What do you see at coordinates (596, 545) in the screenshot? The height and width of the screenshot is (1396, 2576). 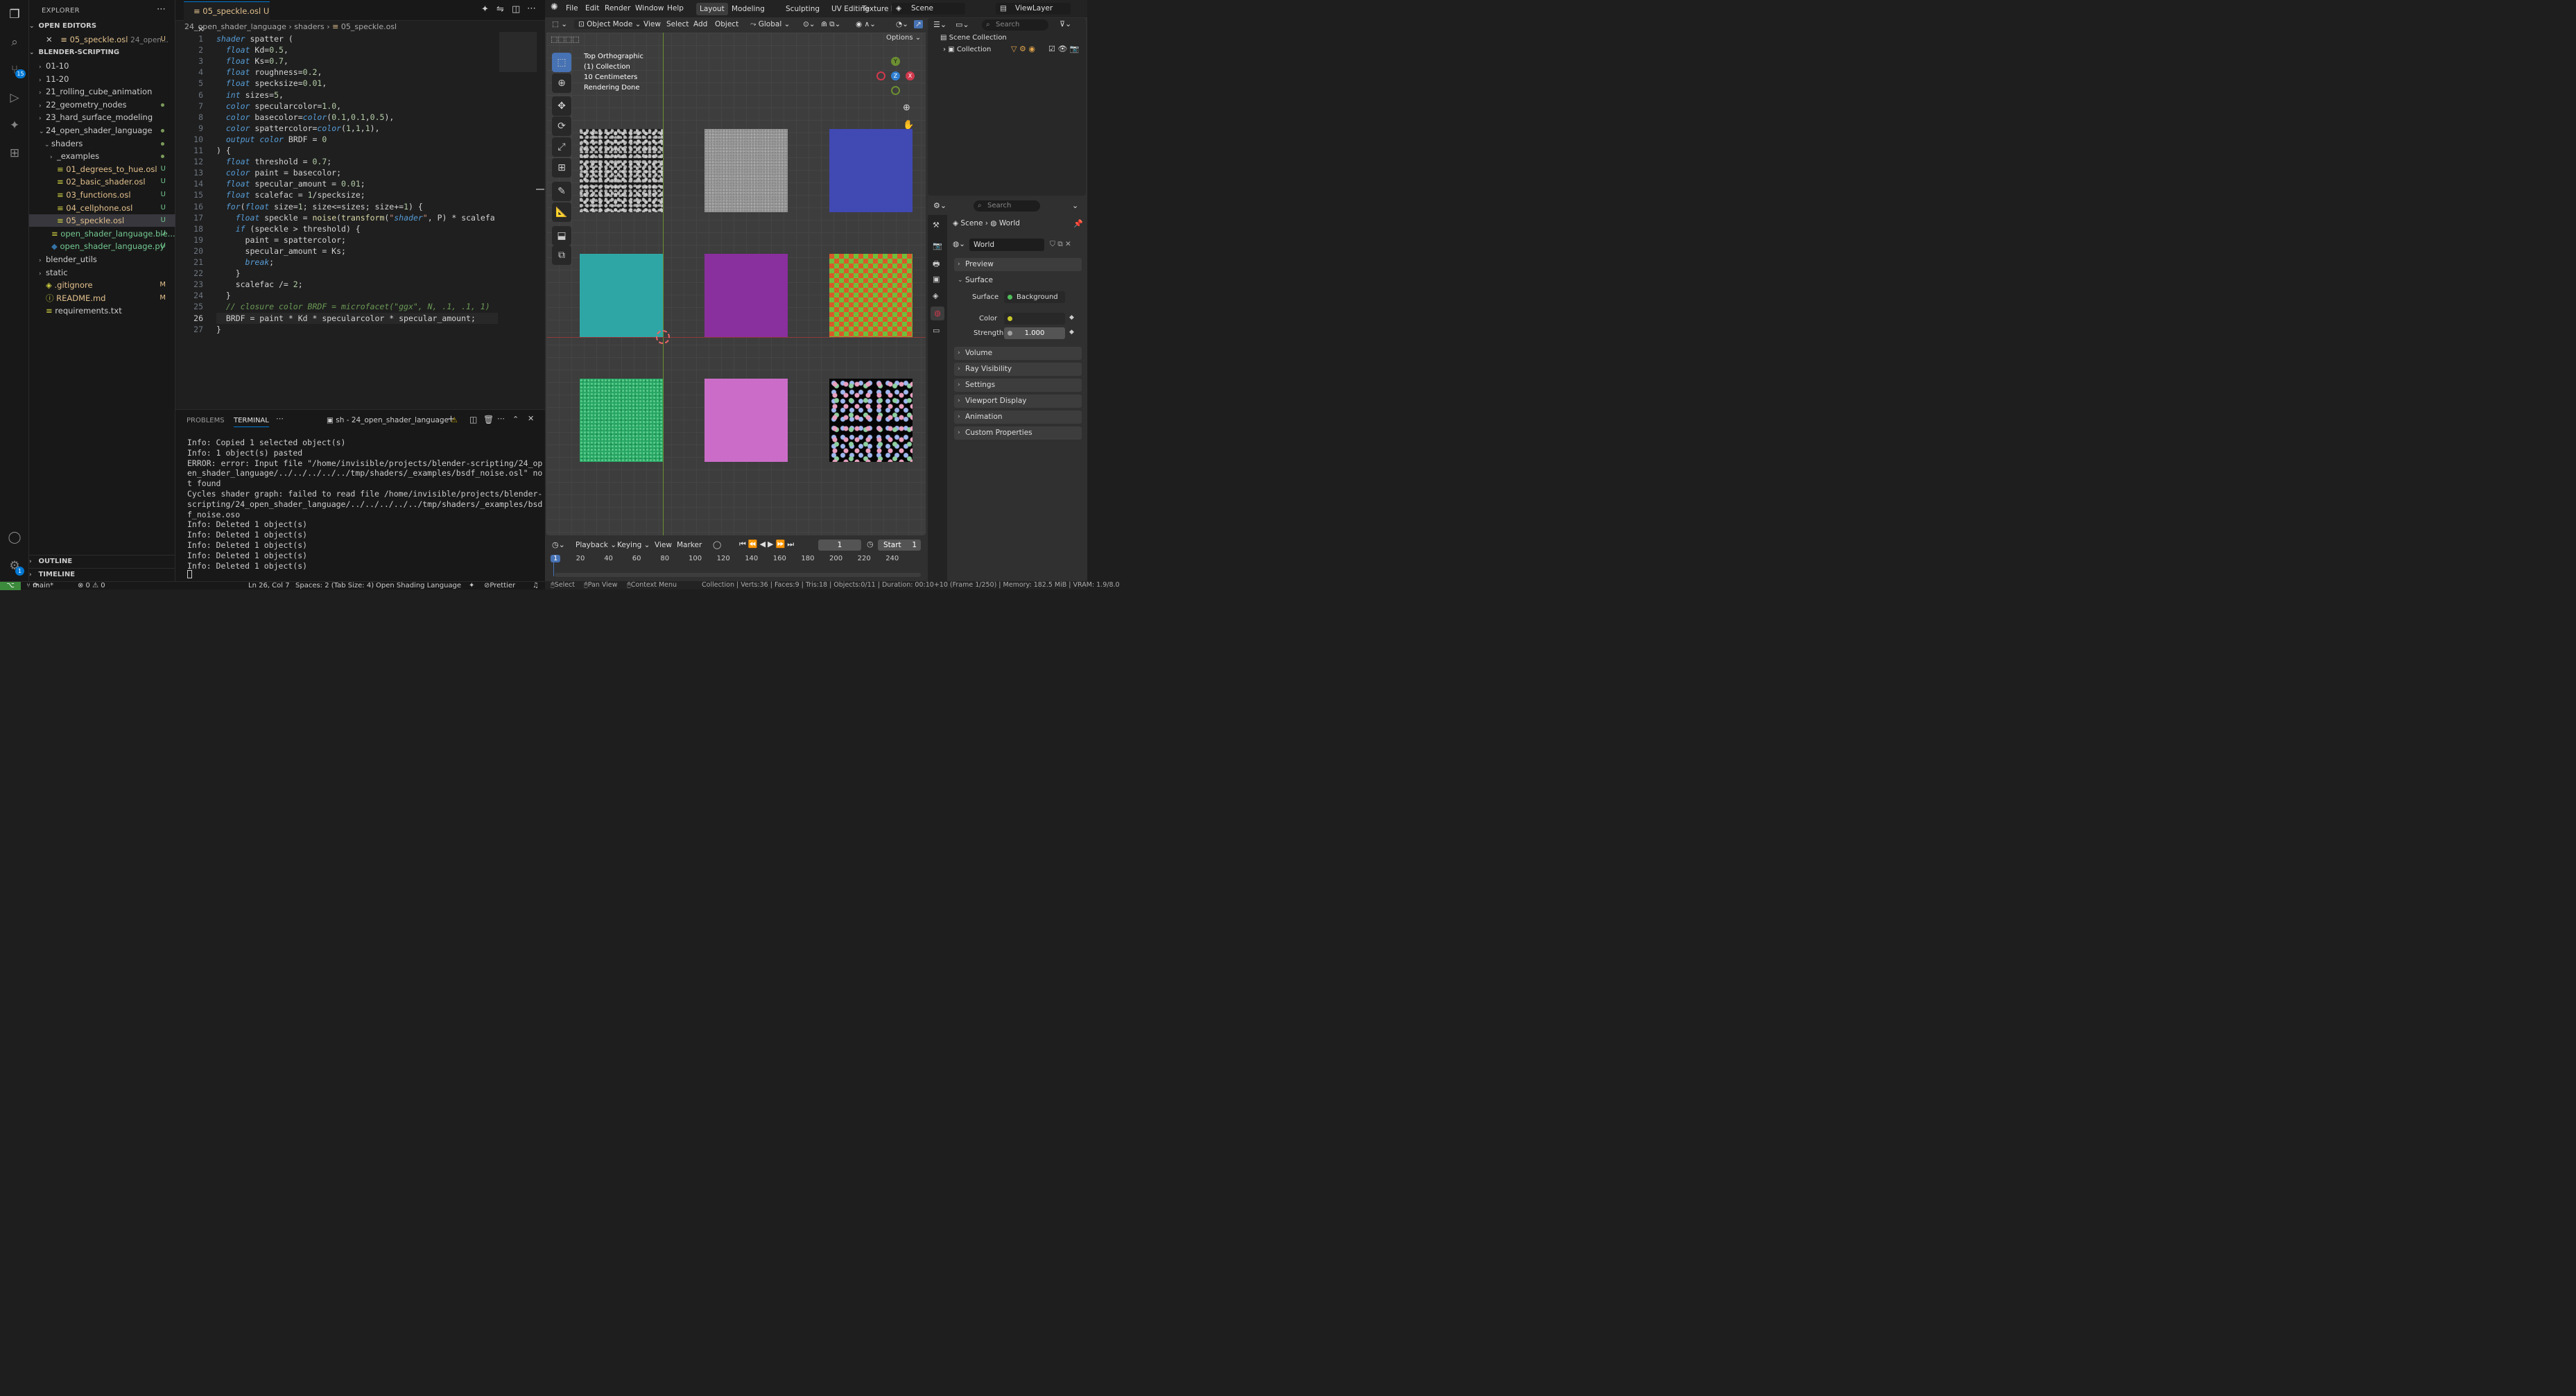 I see `tl-menu-playback: Playback ⌄` at bounding box center [596, 545].